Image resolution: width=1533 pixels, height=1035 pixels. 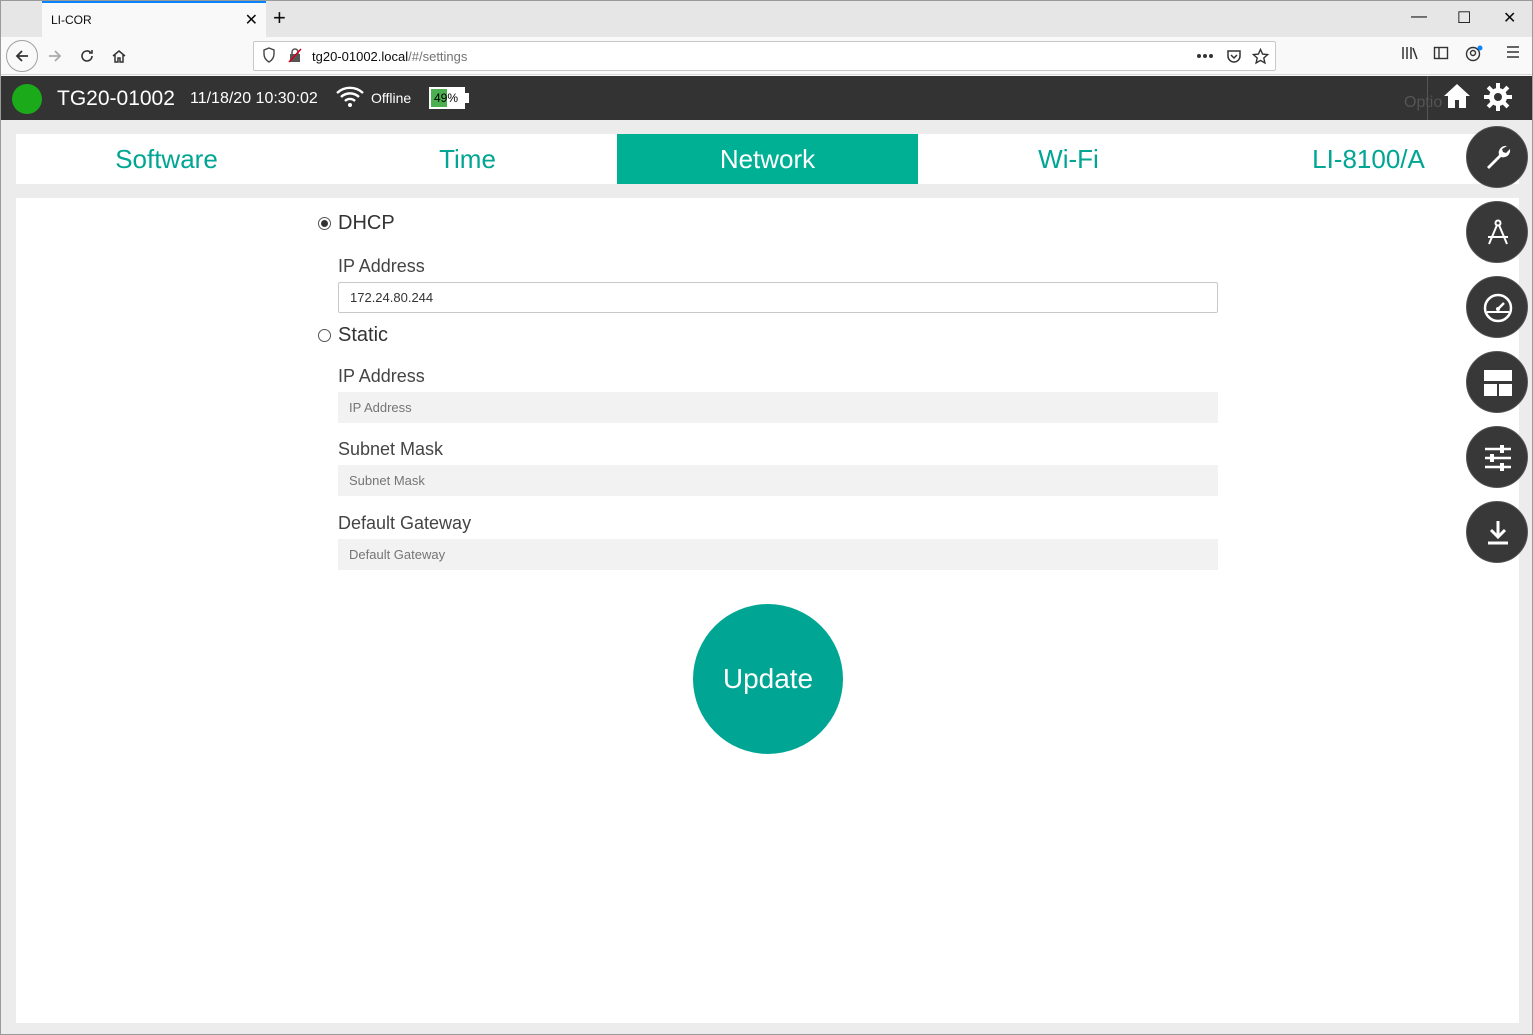 I want to click on battery-indicator: 49%, so click(x=447, y=98).